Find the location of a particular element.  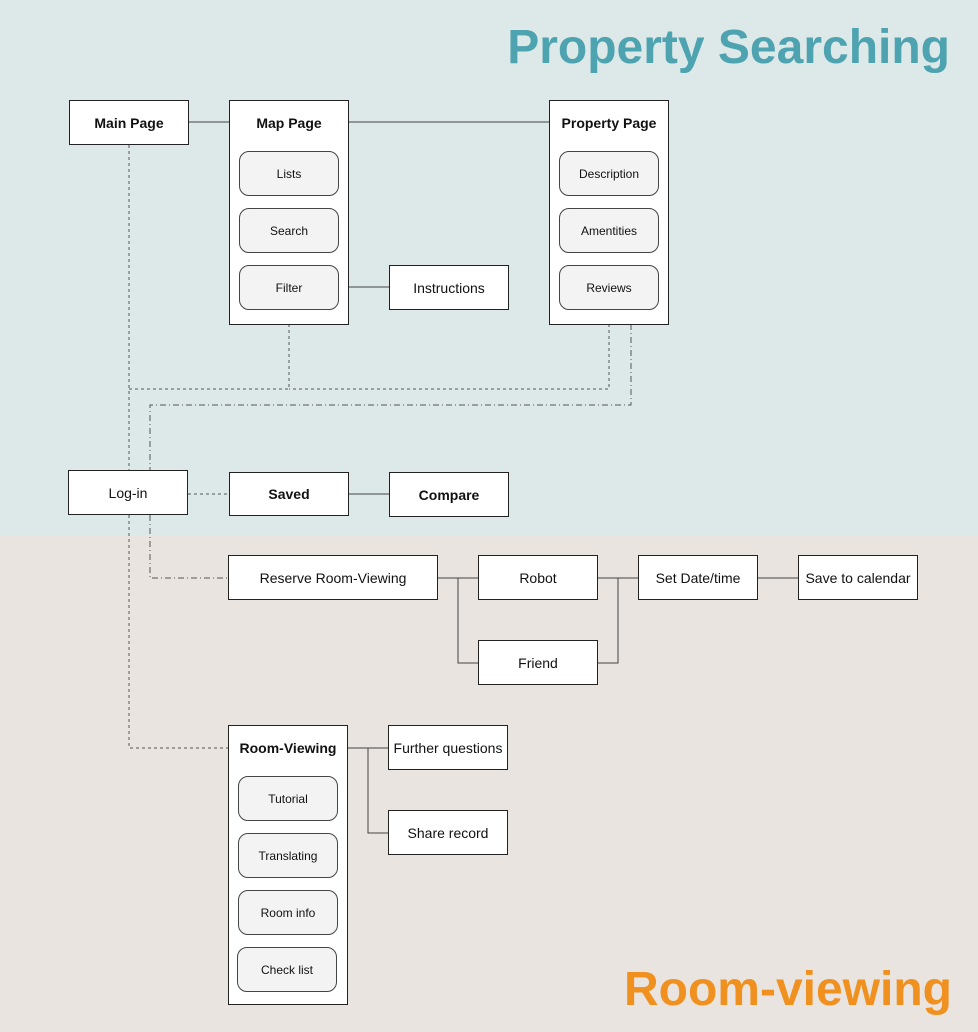

further-questions-node: Further questions is located at coordinates (448, 747).